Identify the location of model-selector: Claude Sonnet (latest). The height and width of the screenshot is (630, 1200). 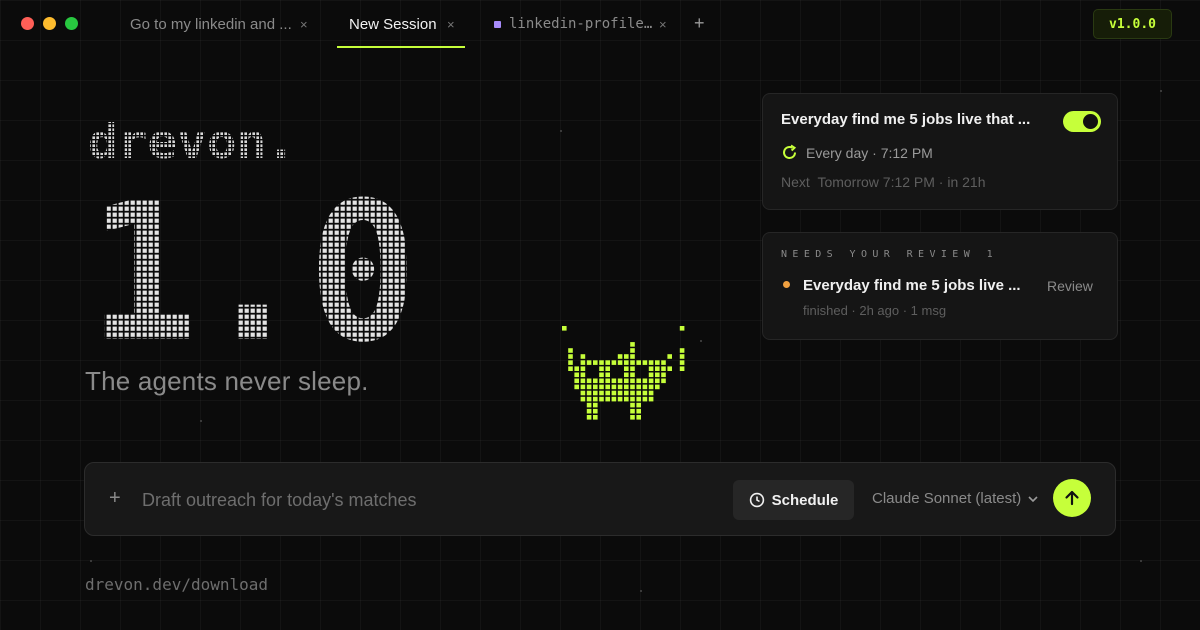
(955, 498).